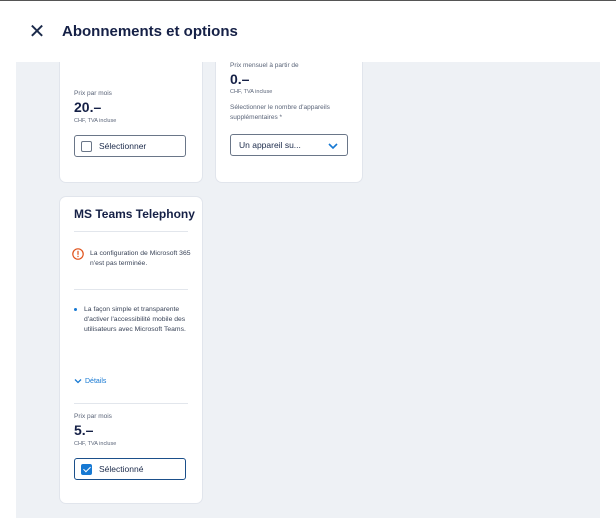 Image resolution: width=616 pixels, height=518 pixels. I want to click on page-title: Abonnements et options, so click(150, 31).